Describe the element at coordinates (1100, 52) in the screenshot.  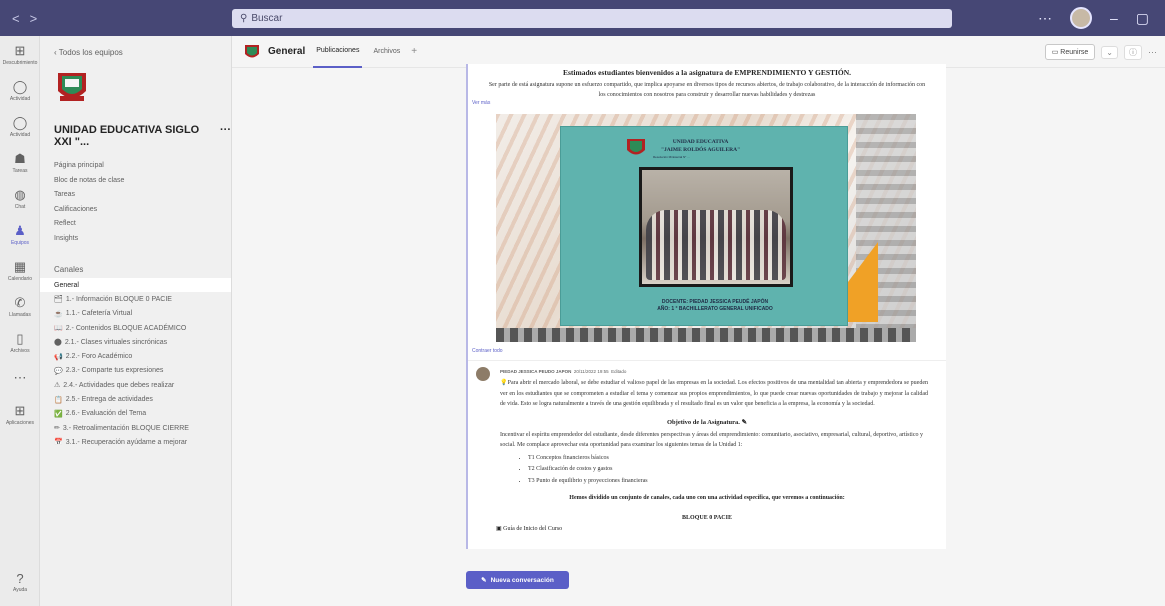
I see `header-actions: ▭ Reunirse ⌄ ⓘ ⋯` at that location.